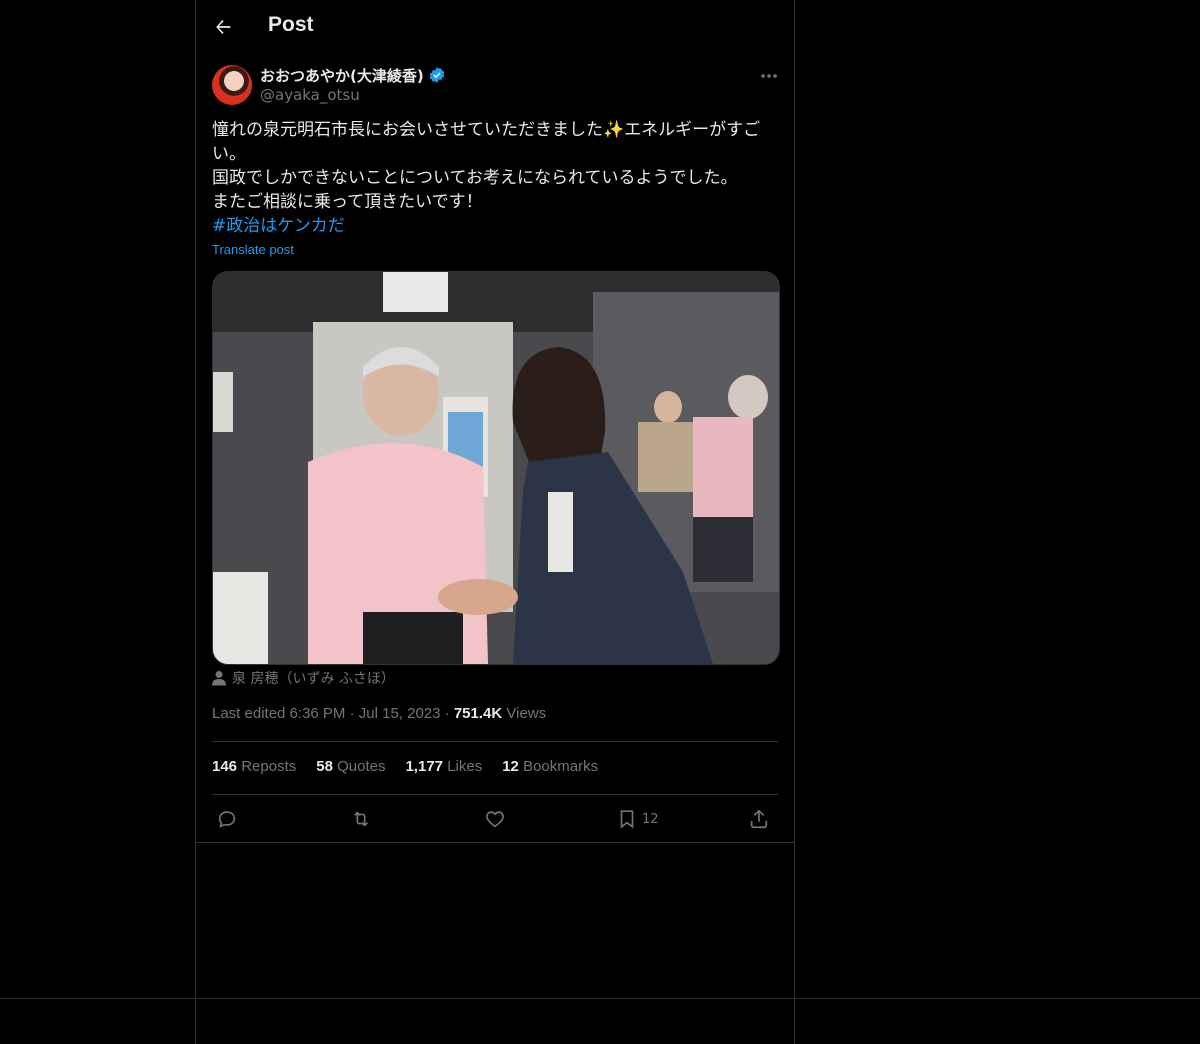 This screenshot has width=1200, height=1044. I want to click on photo-tag-label: 泉 房穂（いずみ ふさほ）, so click(313, 679).